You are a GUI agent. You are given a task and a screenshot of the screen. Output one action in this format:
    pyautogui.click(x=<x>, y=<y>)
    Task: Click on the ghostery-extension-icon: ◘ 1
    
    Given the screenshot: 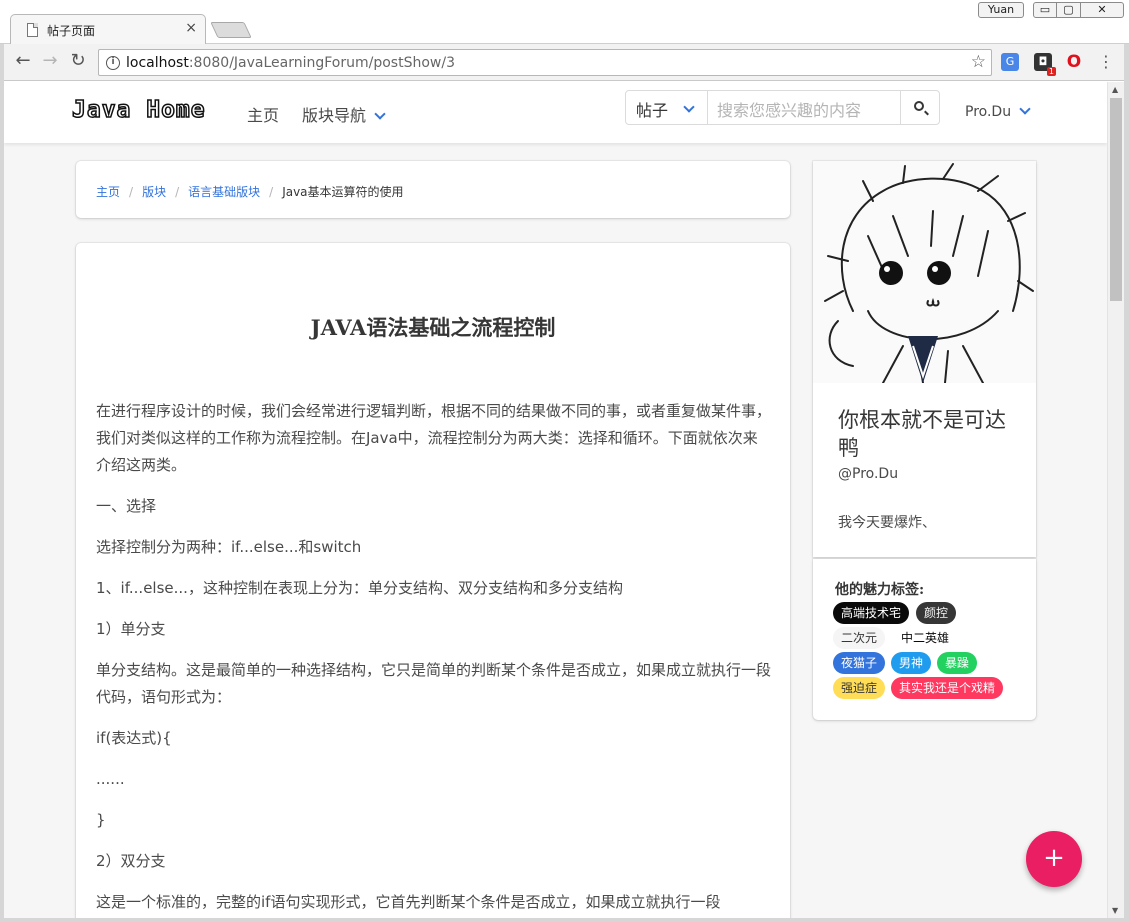 What is the action you would take?
    pyautogui.click(x=1045, y=64)
    